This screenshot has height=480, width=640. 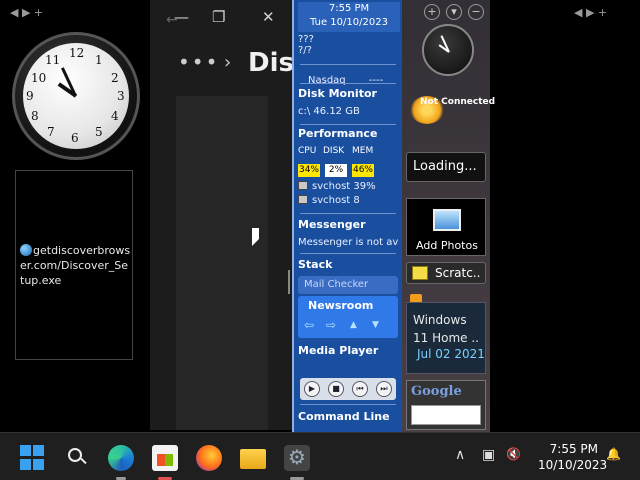 What do you see at coordinates (446, 227) in the screenshot?
I see `slideshow-gadget: Add Photos` at bounding box center [446, 227].